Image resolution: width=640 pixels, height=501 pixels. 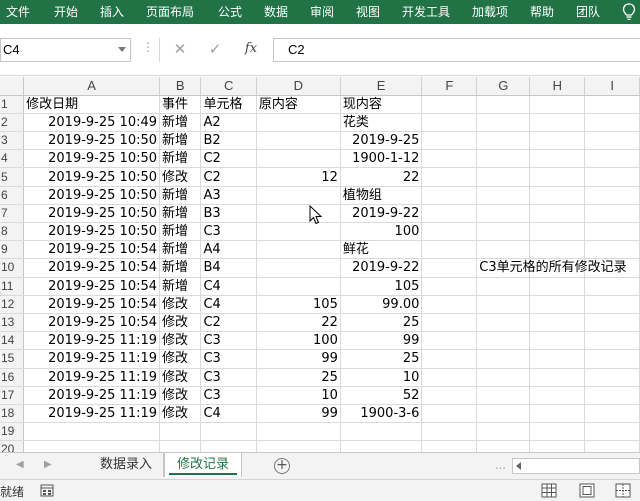 What do you see at coordinates (180, 286) in the screenshot?
I see `cell-b11: 新增` at bounding box center [180, 286].